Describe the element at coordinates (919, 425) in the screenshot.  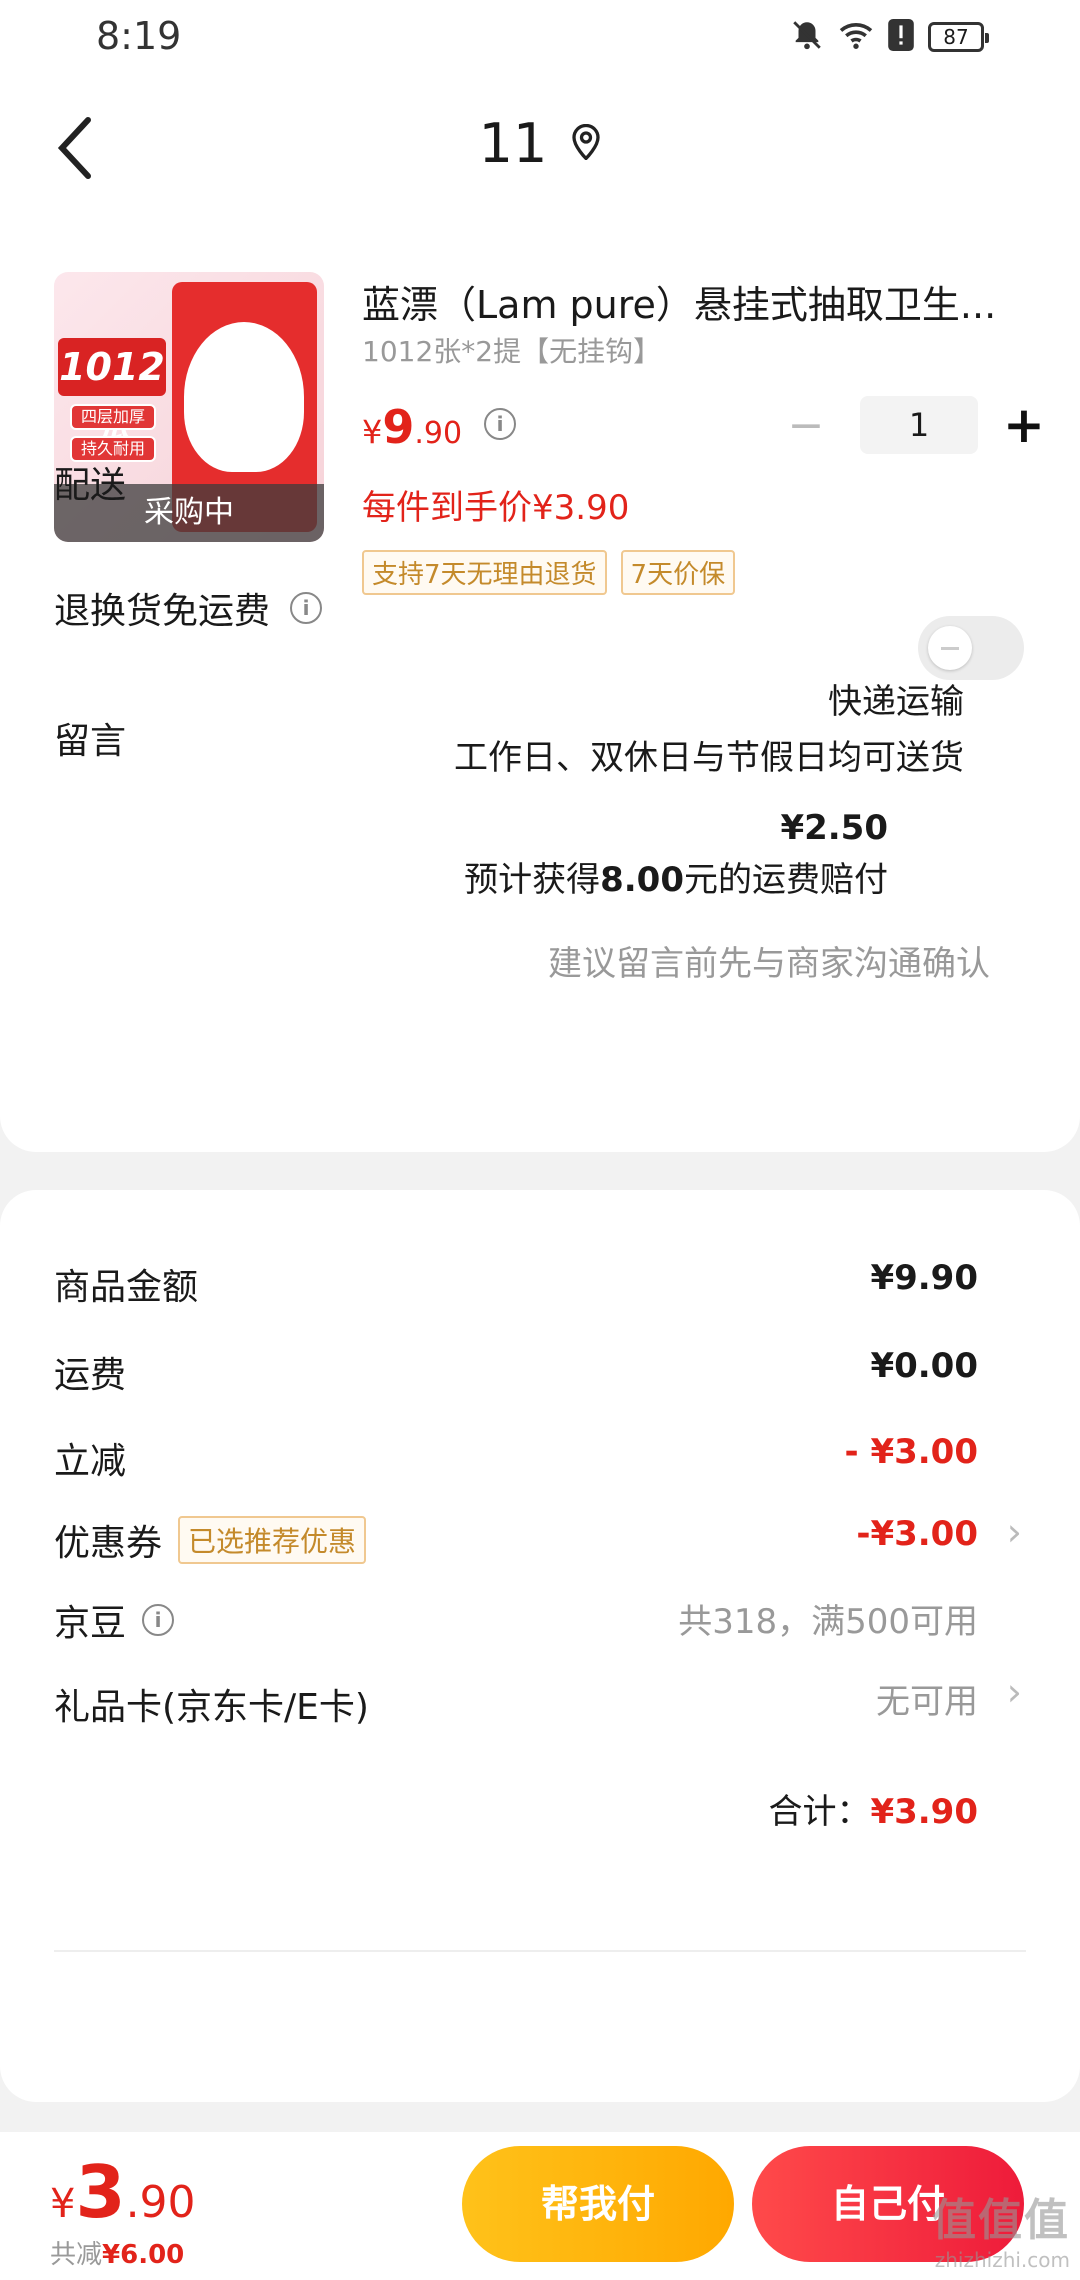
I see `quantity-input: 1` at that location.